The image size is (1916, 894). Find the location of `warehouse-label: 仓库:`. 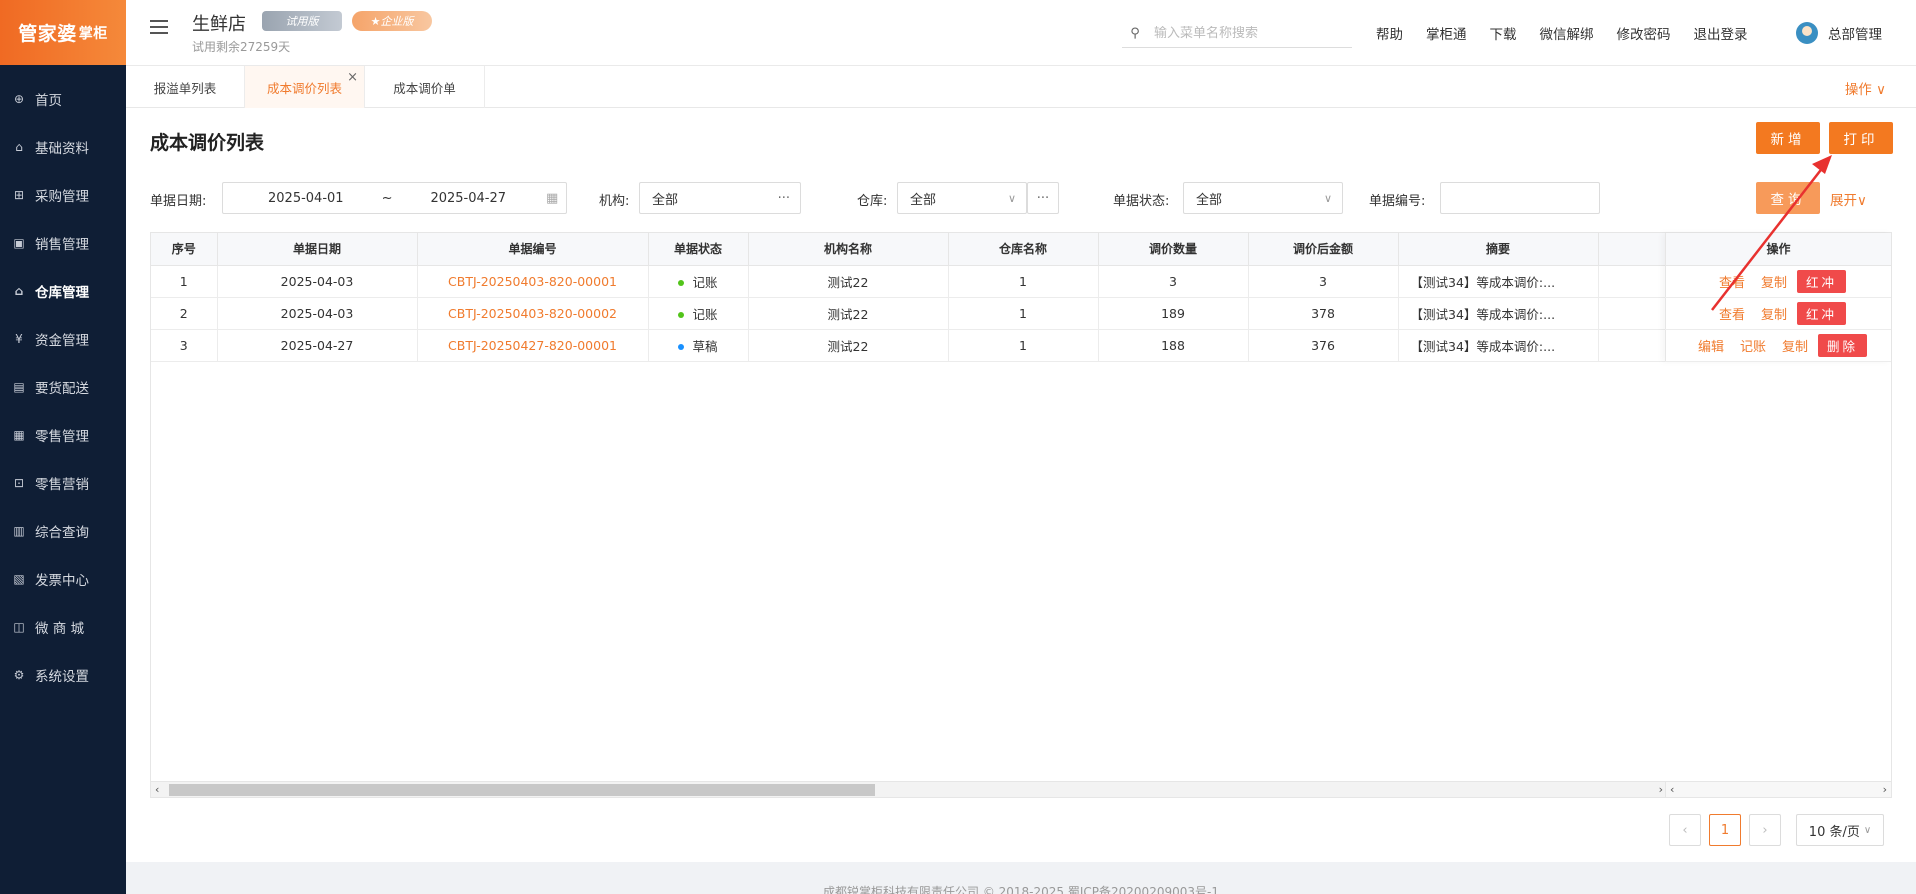

warehouse-label: 仓库: is located at coordinates (872, 201).